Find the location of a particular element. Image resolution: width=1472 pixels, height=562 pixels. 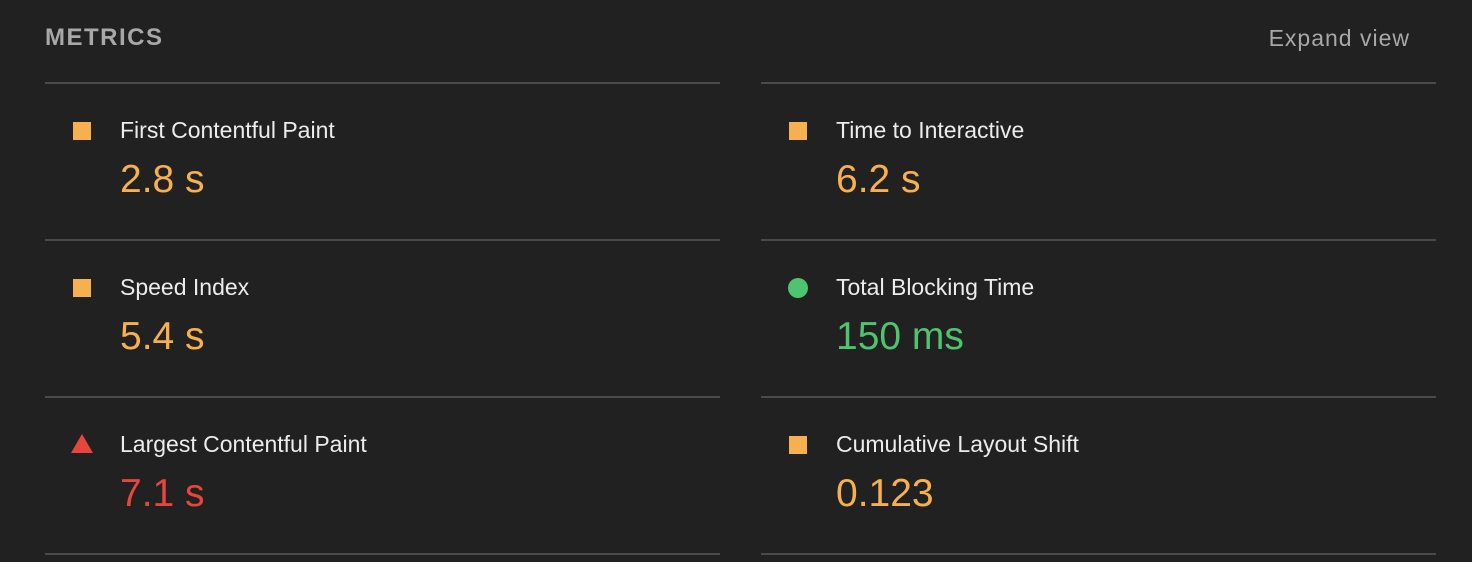

expand-view-button: Expand view is located at coordinates (1339, 38).